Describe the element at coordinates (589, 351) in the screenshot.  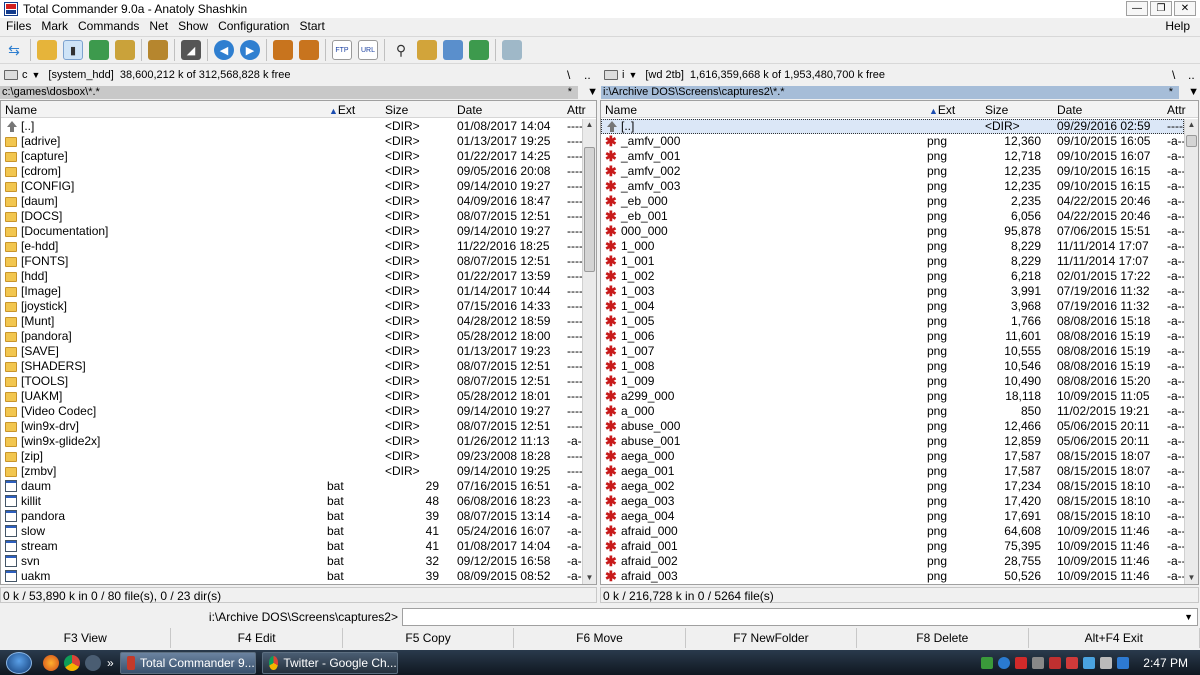
I see `left-scrollbar: ▲ ▼` at that location.